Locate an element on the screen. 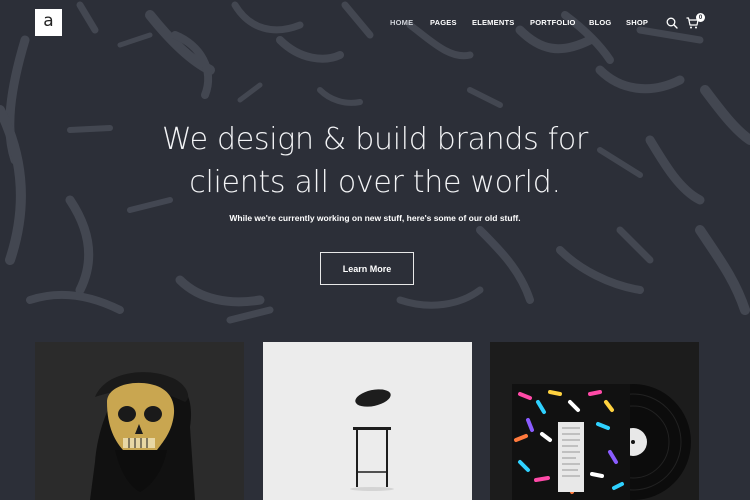 The height and width of the screenshot is (500, 750). skull-bust-image is located at coordinates (139, 421).